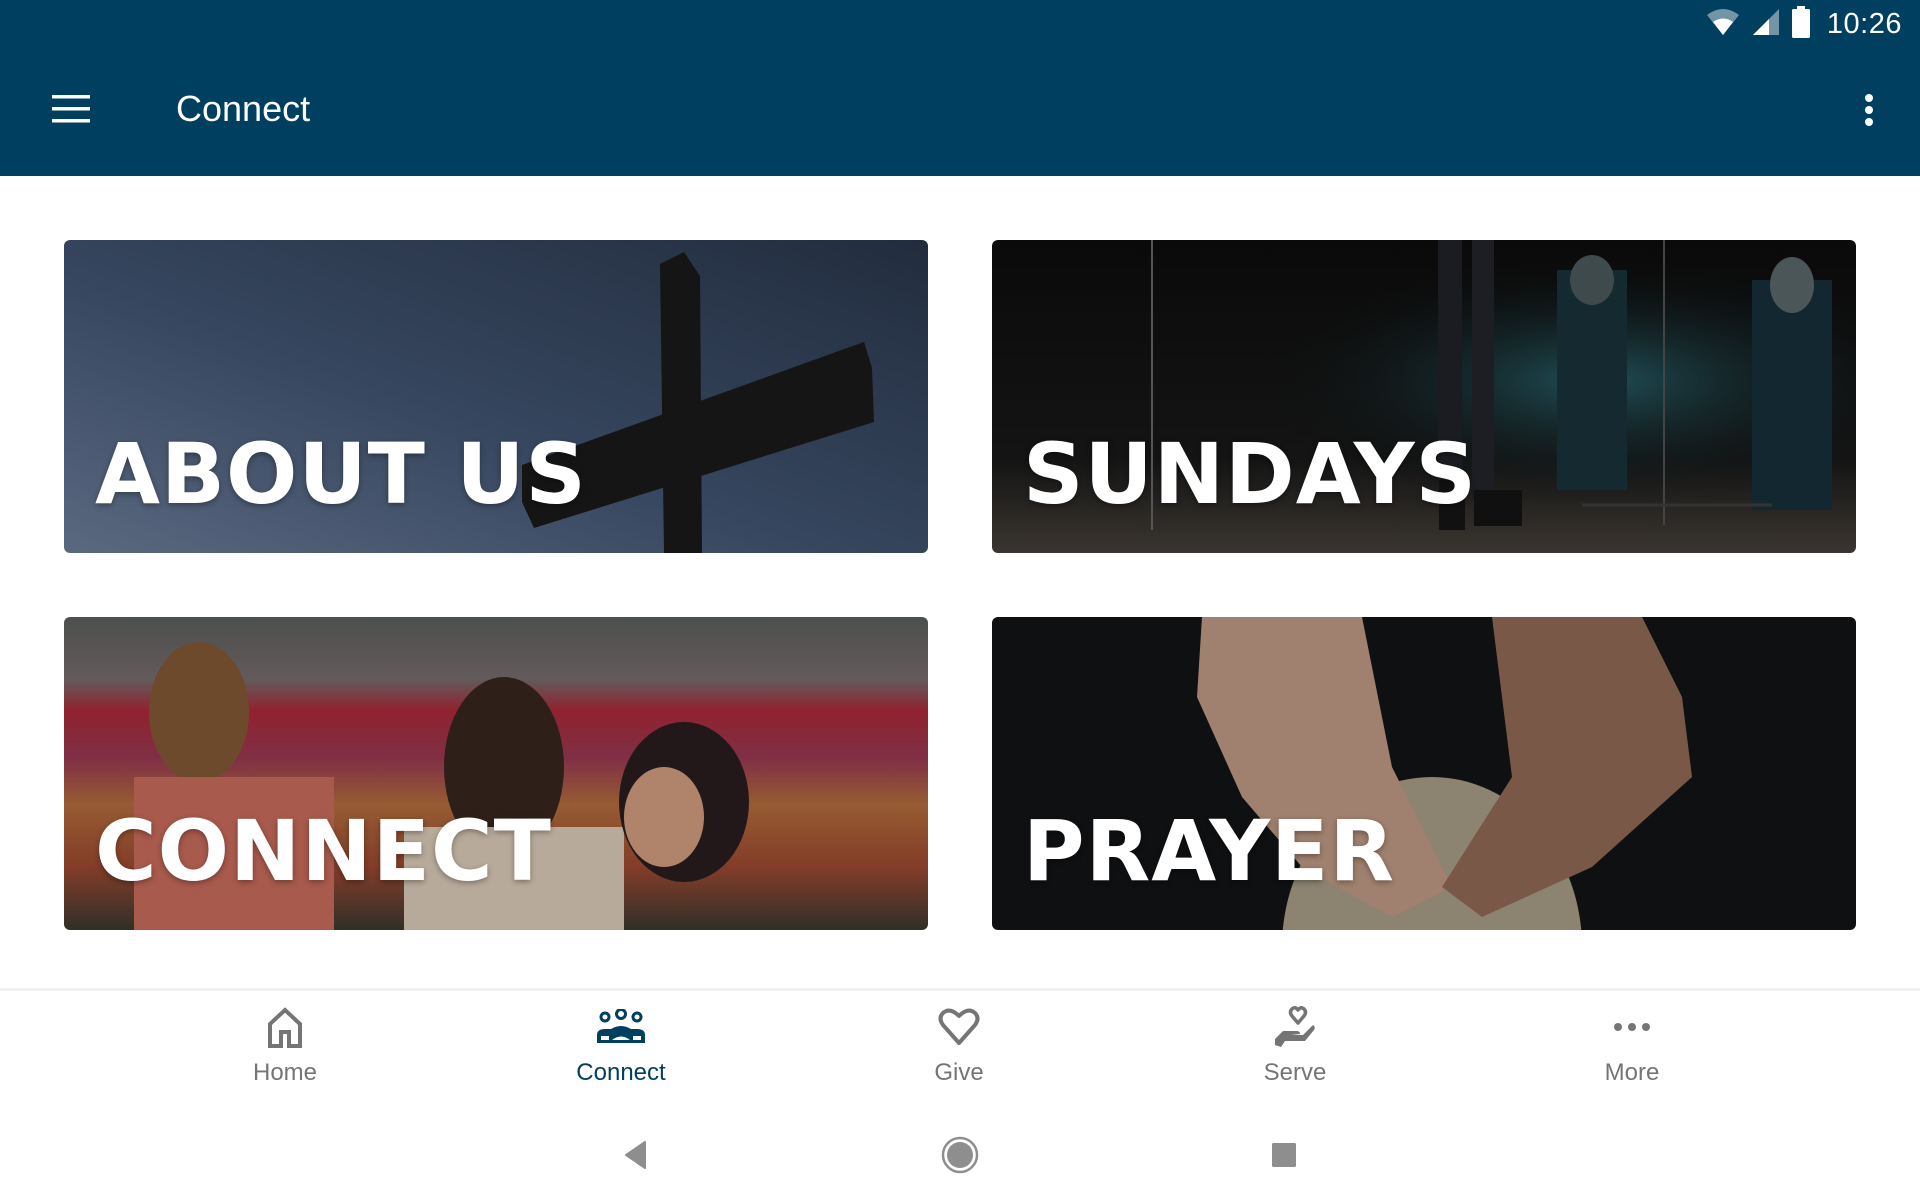 The image size is (1920, 1200). Describe the element at coordinates (496, 773) in the screenshot. I see `card-connect: CONNECT` at that location.